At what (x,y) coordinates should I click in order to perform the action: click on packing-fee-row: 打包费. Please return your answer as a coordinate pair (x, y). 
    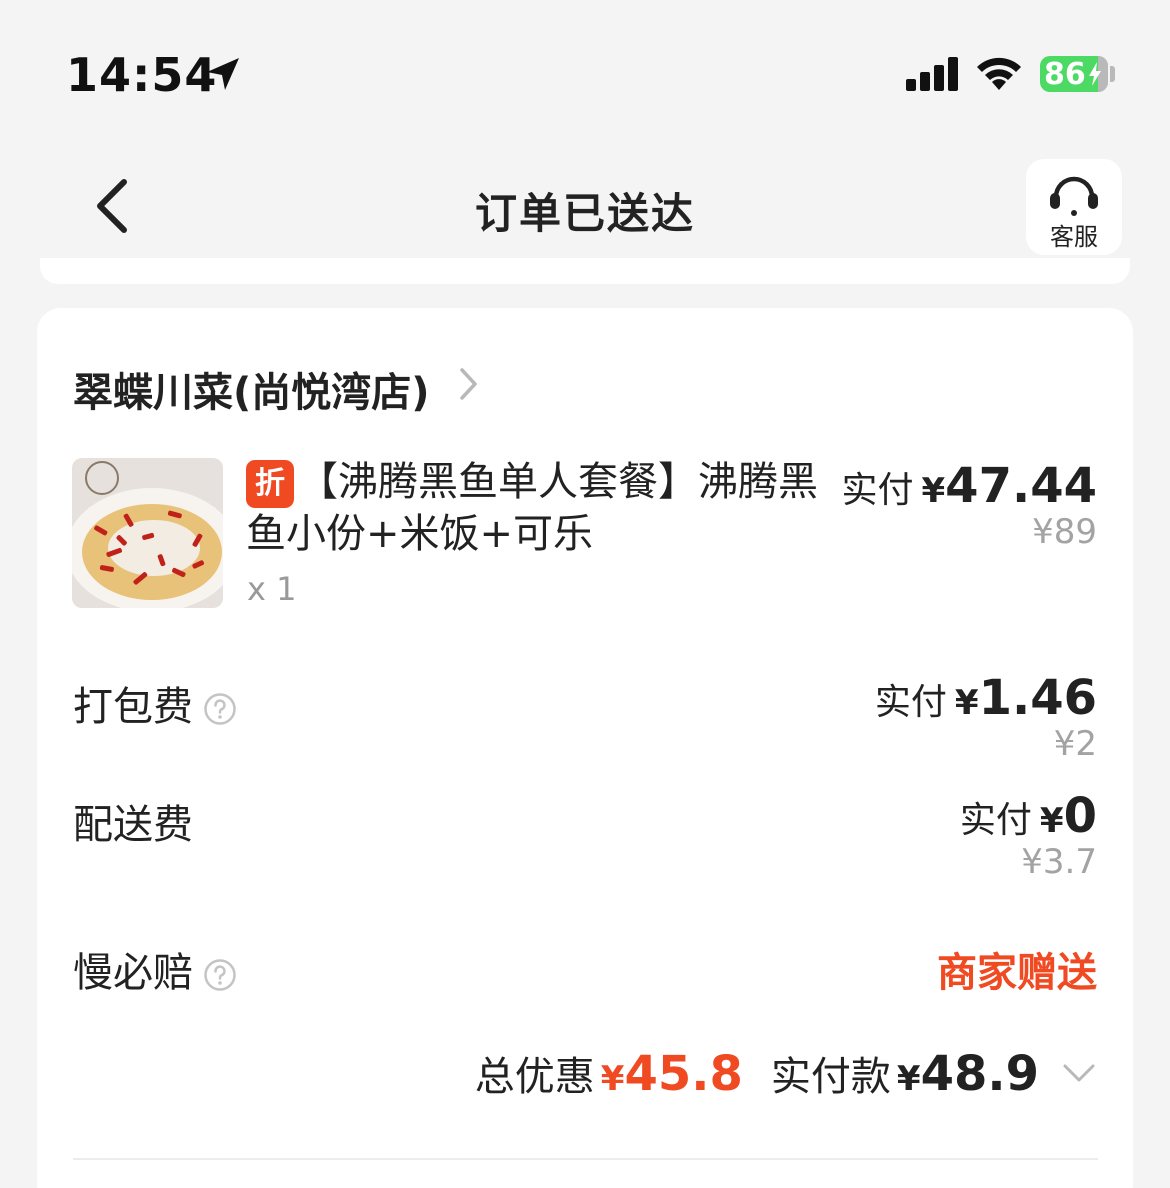
    Looking at the image, I should click on (155, 703).